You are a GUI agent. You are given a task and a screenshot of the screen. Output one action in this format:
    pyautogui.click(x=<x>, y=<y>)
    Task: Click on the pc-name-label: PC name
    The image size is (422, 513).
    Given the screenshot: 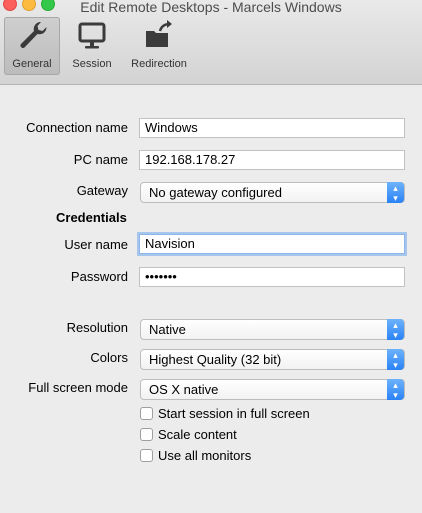 What is the action you would take?
    pyautogui.click(x=100, y=159)
    